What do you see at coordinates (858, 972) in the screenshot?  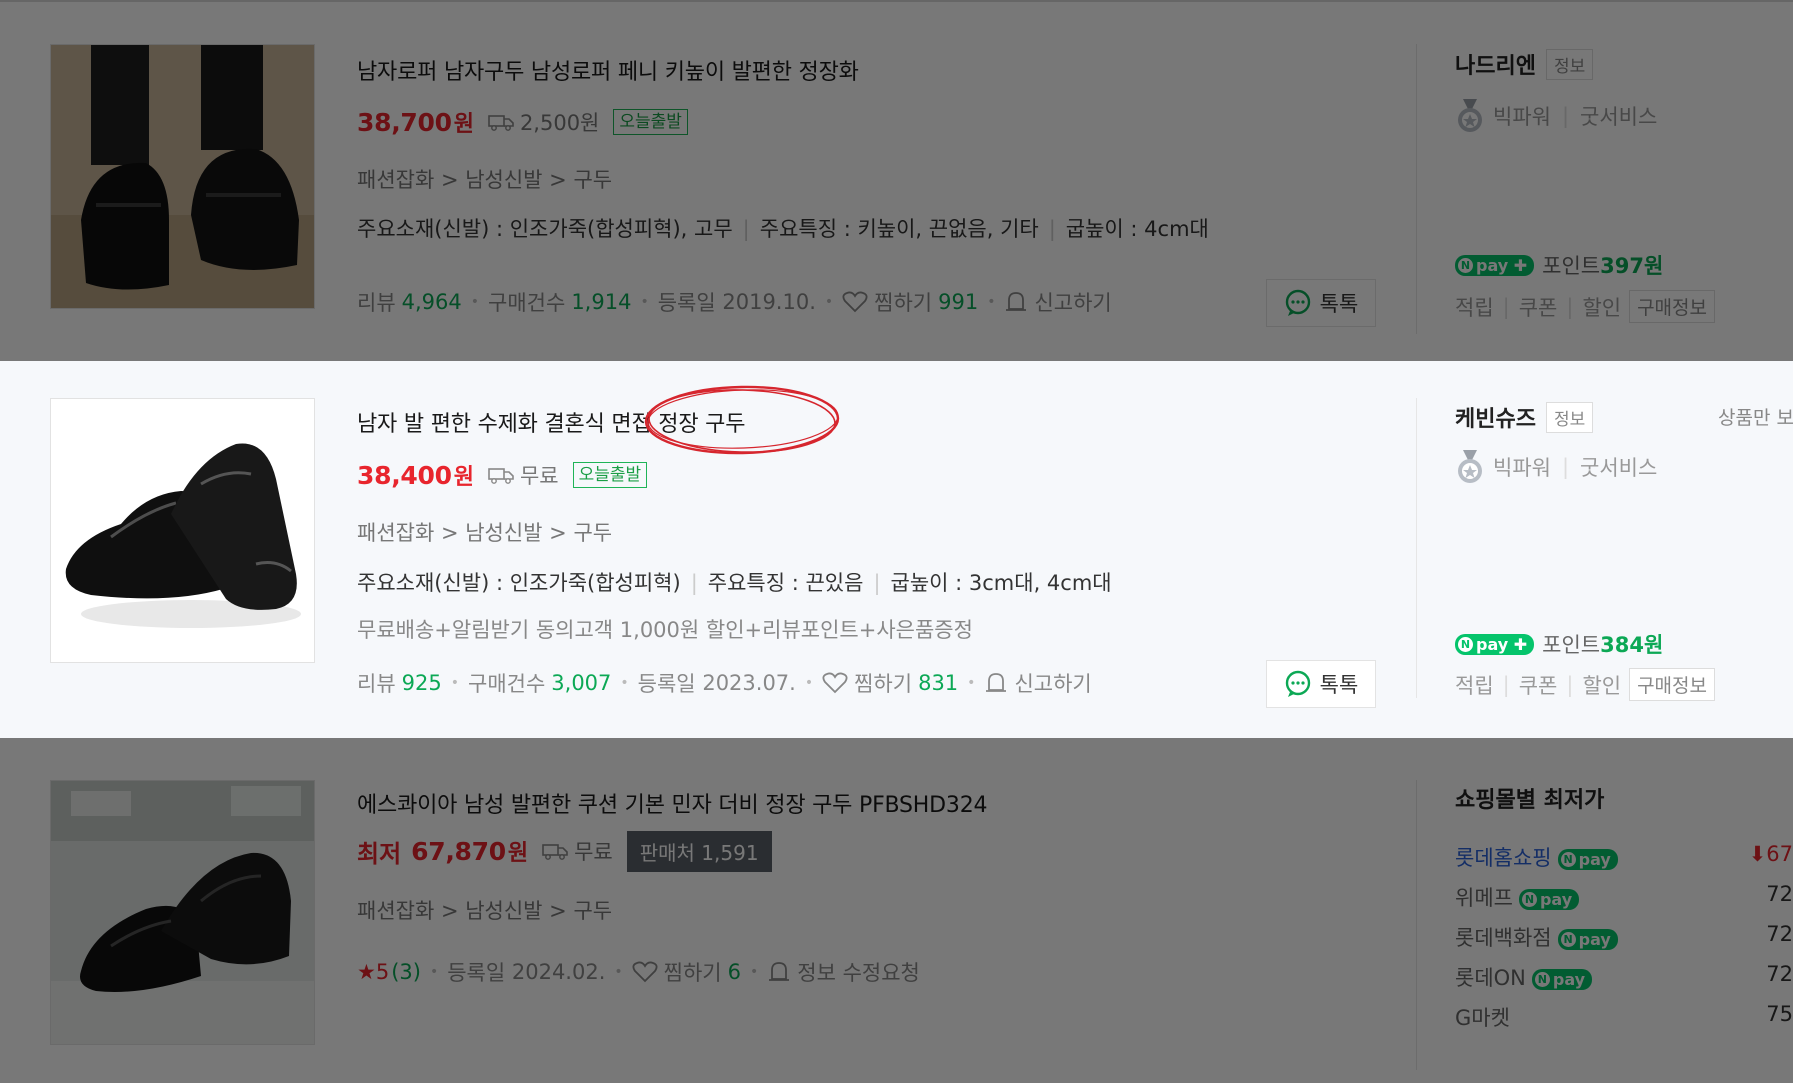 I see `edit-request-link: 정보 수정요청` at bounding box center [858, 972].